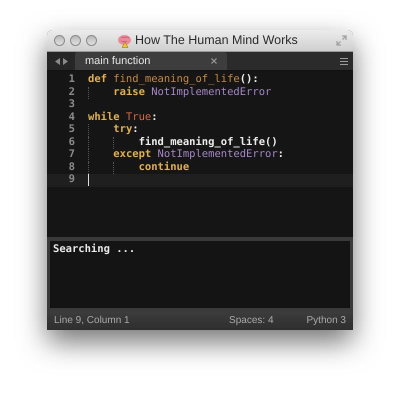 The image size is (400, 400). Describe the element at coordinates (326, 320) in the screenshot. I see `syntax-label: Python 3` at that location.